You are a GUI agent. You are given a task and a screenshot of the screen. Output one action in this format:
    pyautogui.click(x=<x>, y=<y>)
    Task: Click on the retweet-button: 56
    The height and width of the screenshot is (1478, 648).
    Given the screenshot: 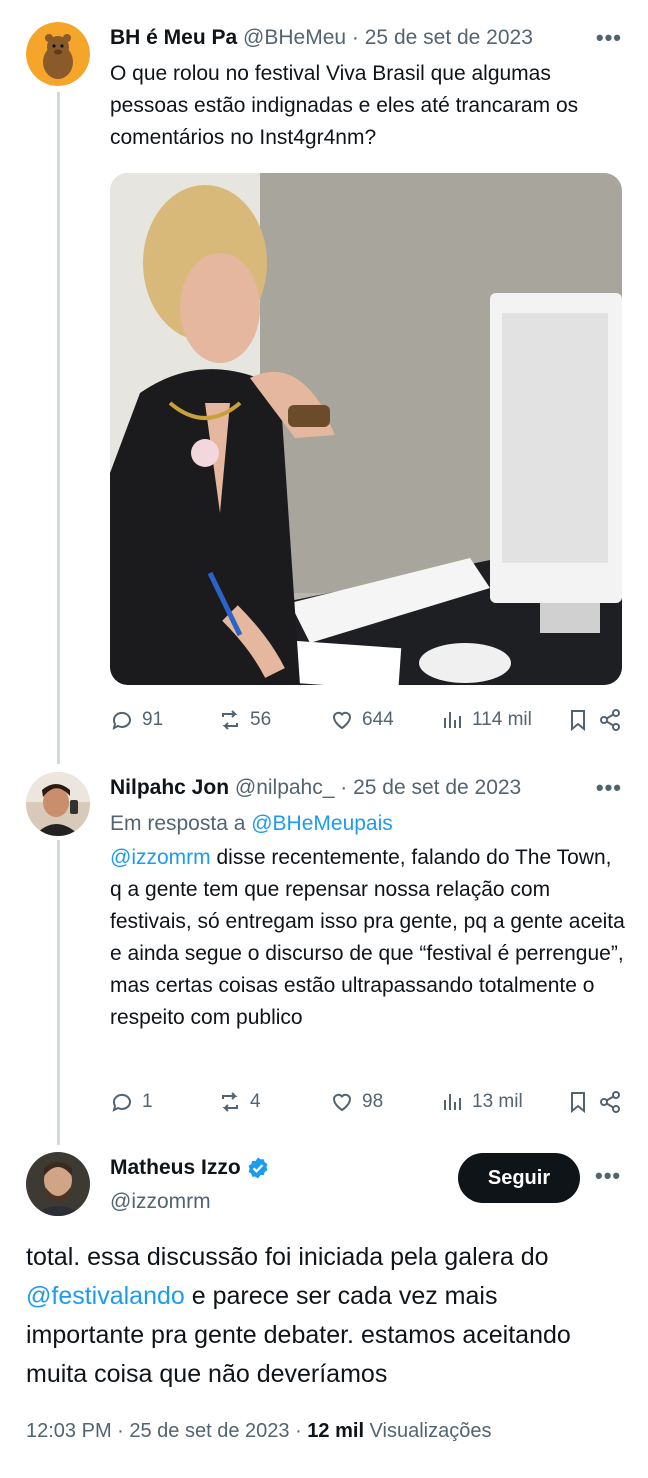 What is the action you would take?
    pyautogui.click(x=274, y=720)
    